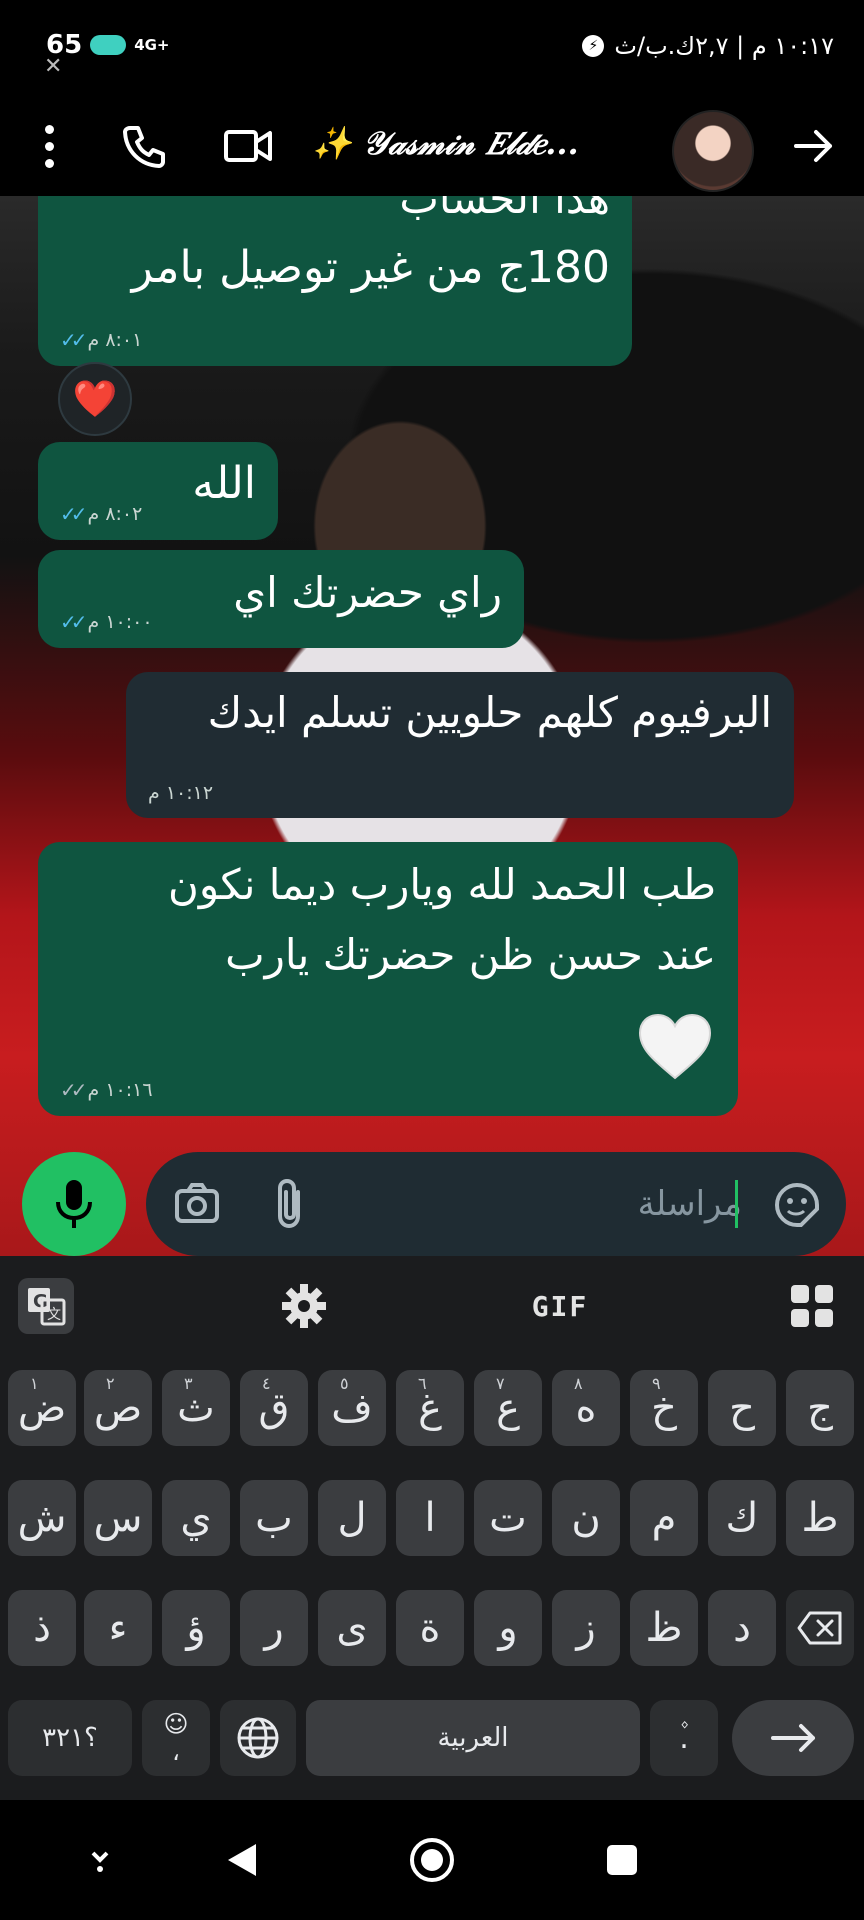  I want to click on enter-arrow-icon, so click(793, 1738).